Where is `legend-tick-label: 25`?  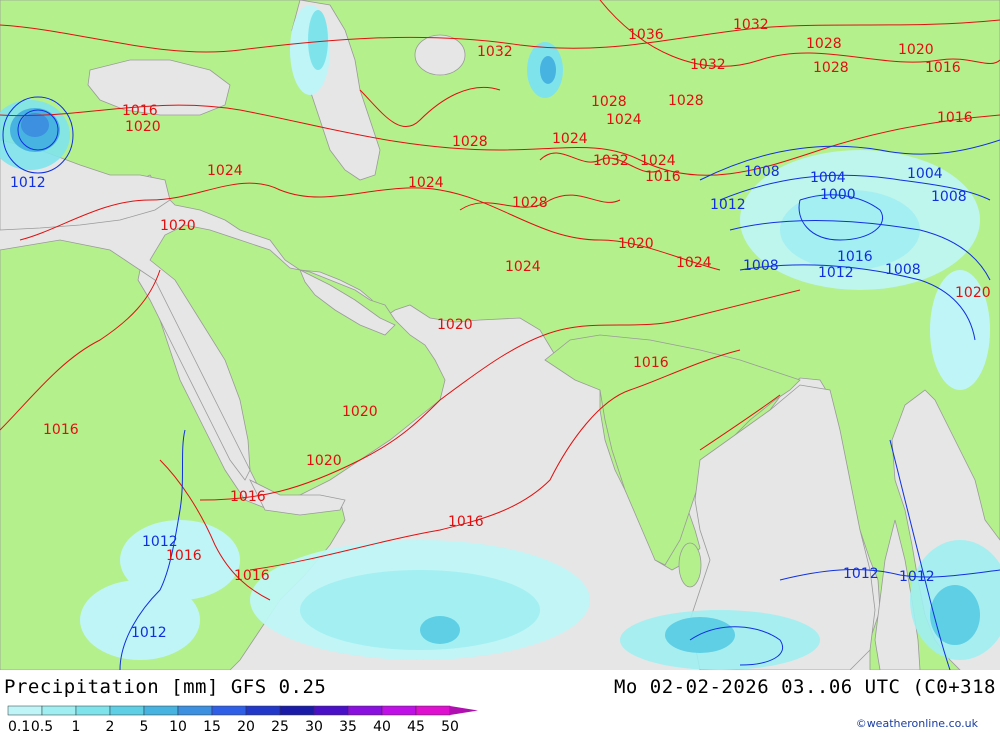
legend-tick-label: 25 is located at coordinates (280, 726).